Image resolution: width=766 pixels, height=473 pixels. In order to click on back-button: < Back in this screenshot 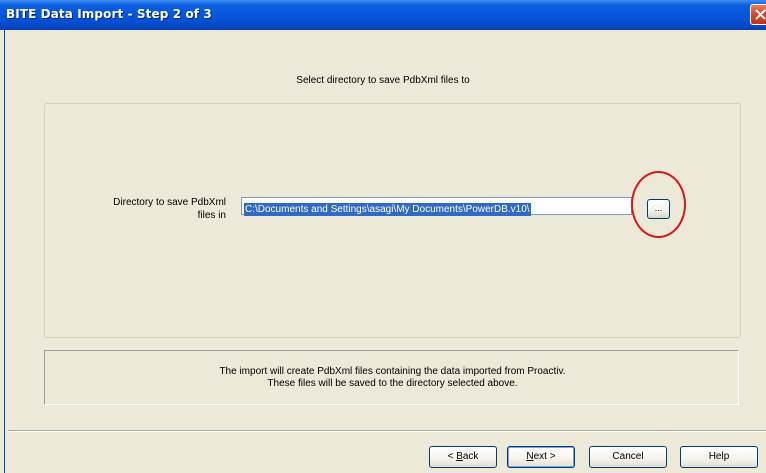, I will do `click(463, 457)`.